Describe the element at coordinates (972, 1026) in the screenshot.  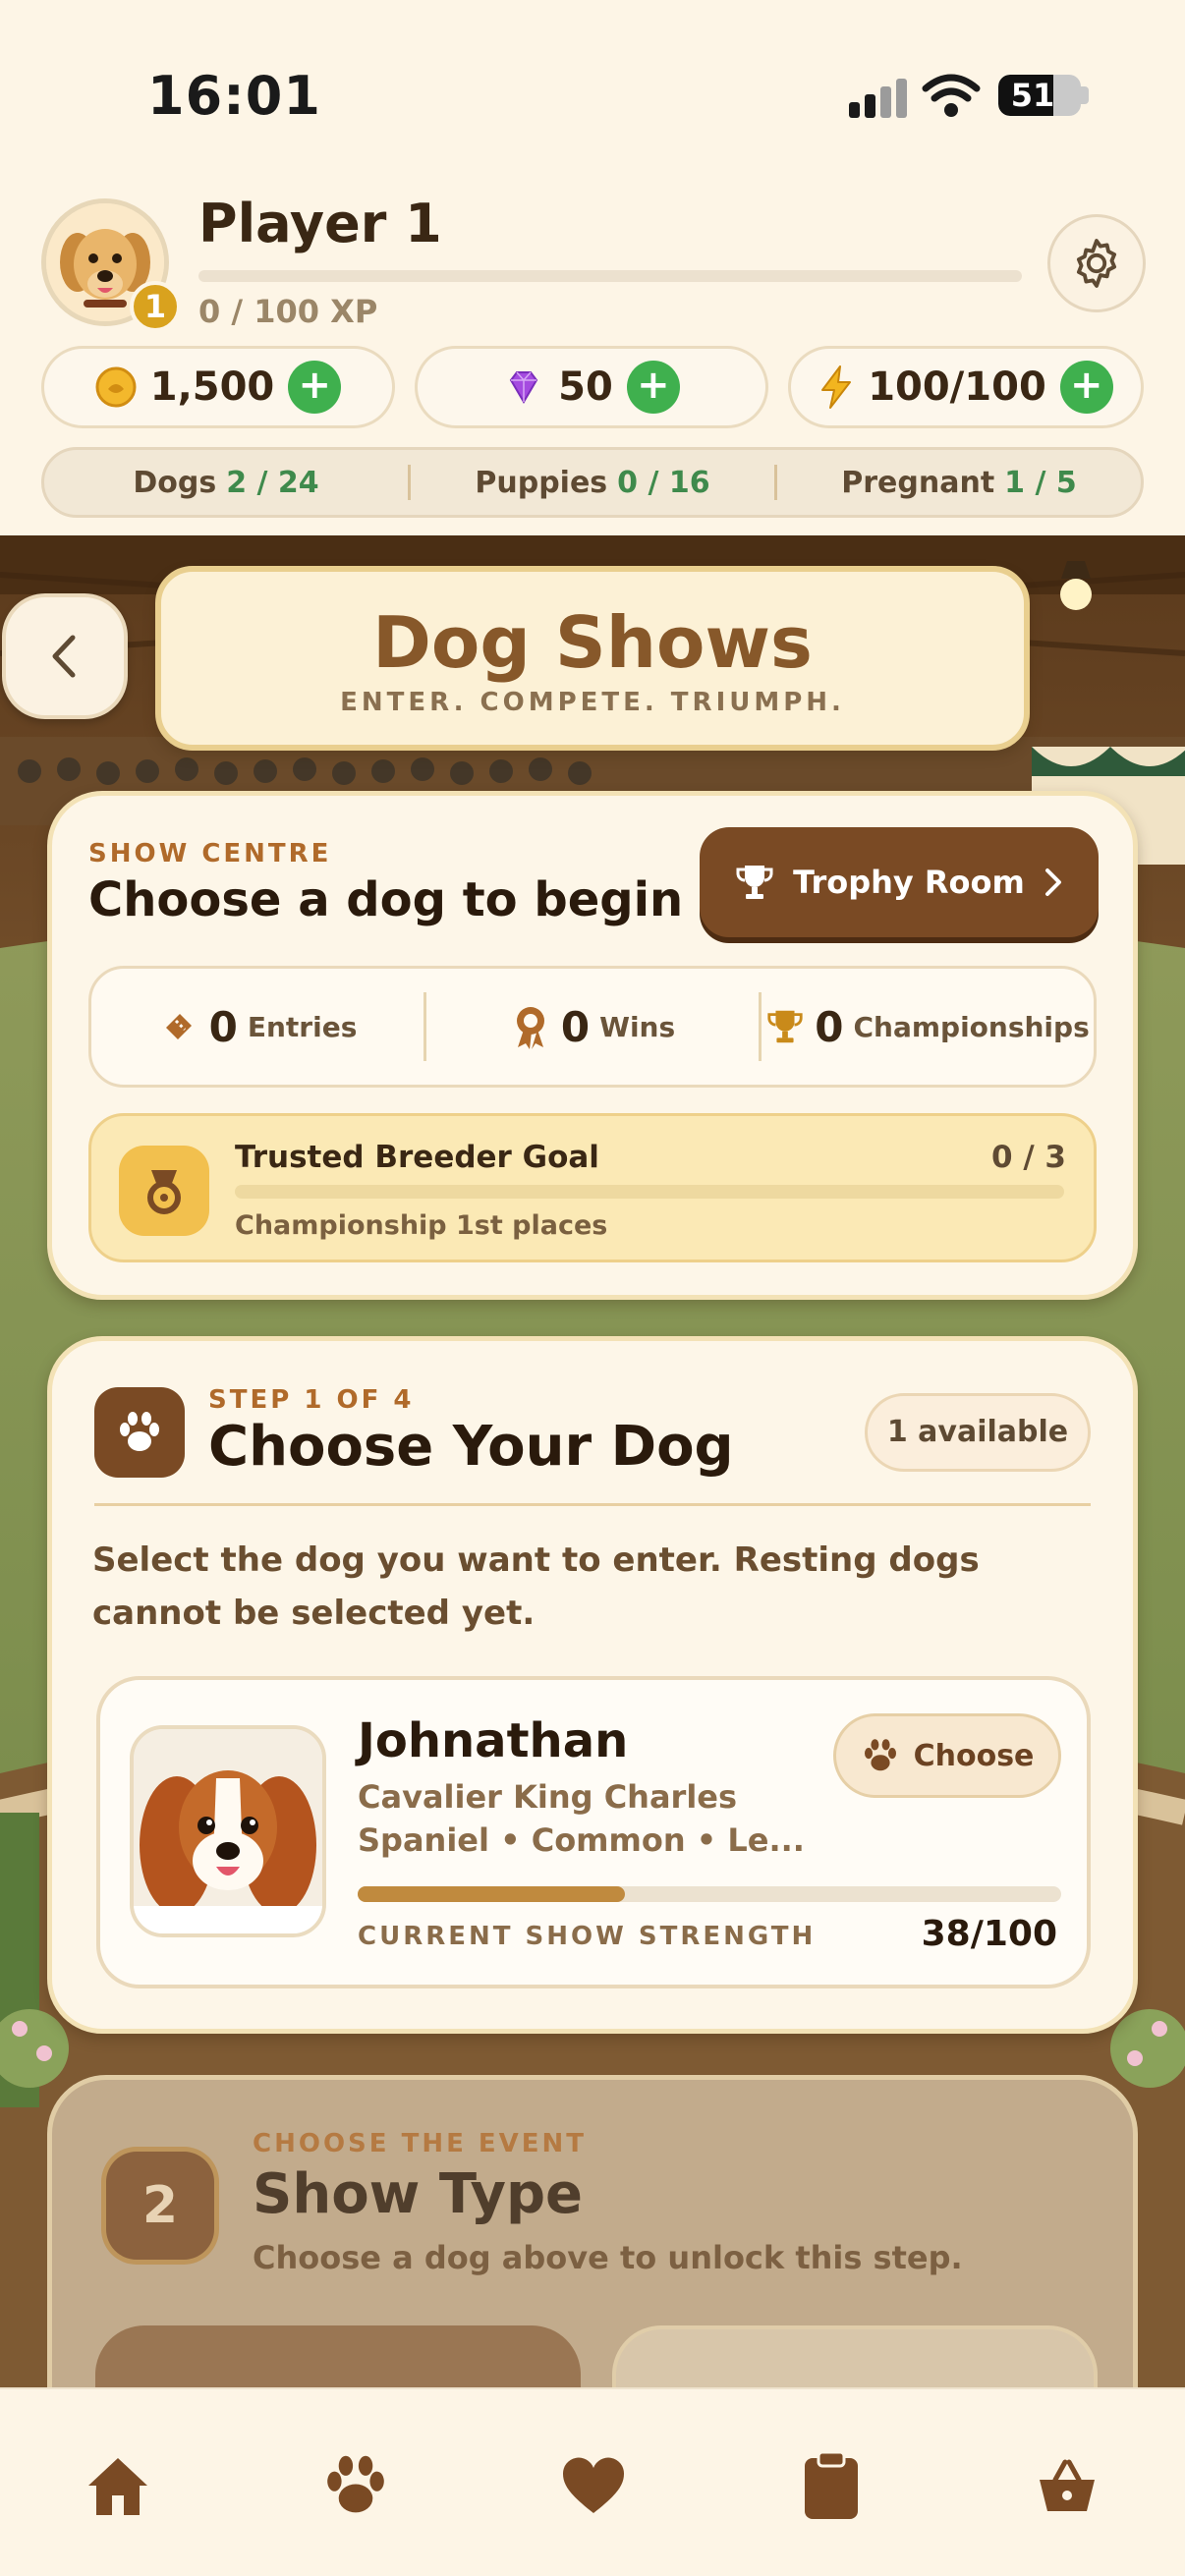
I see `championships-label: Championships` at that location.